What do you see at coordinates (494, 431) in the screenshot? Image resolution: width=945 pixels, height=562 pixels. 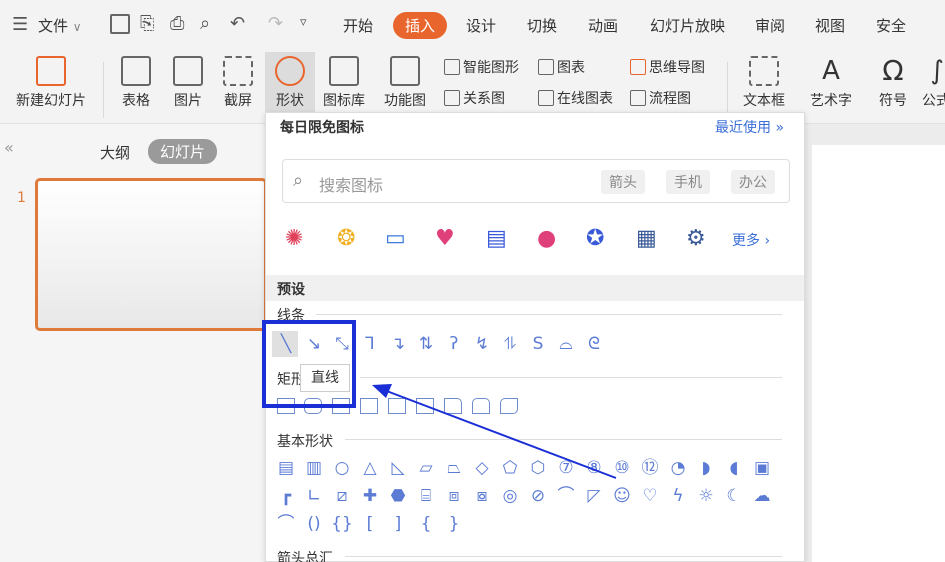 I see `annotation-arrow` at bounding box center [494, 431].